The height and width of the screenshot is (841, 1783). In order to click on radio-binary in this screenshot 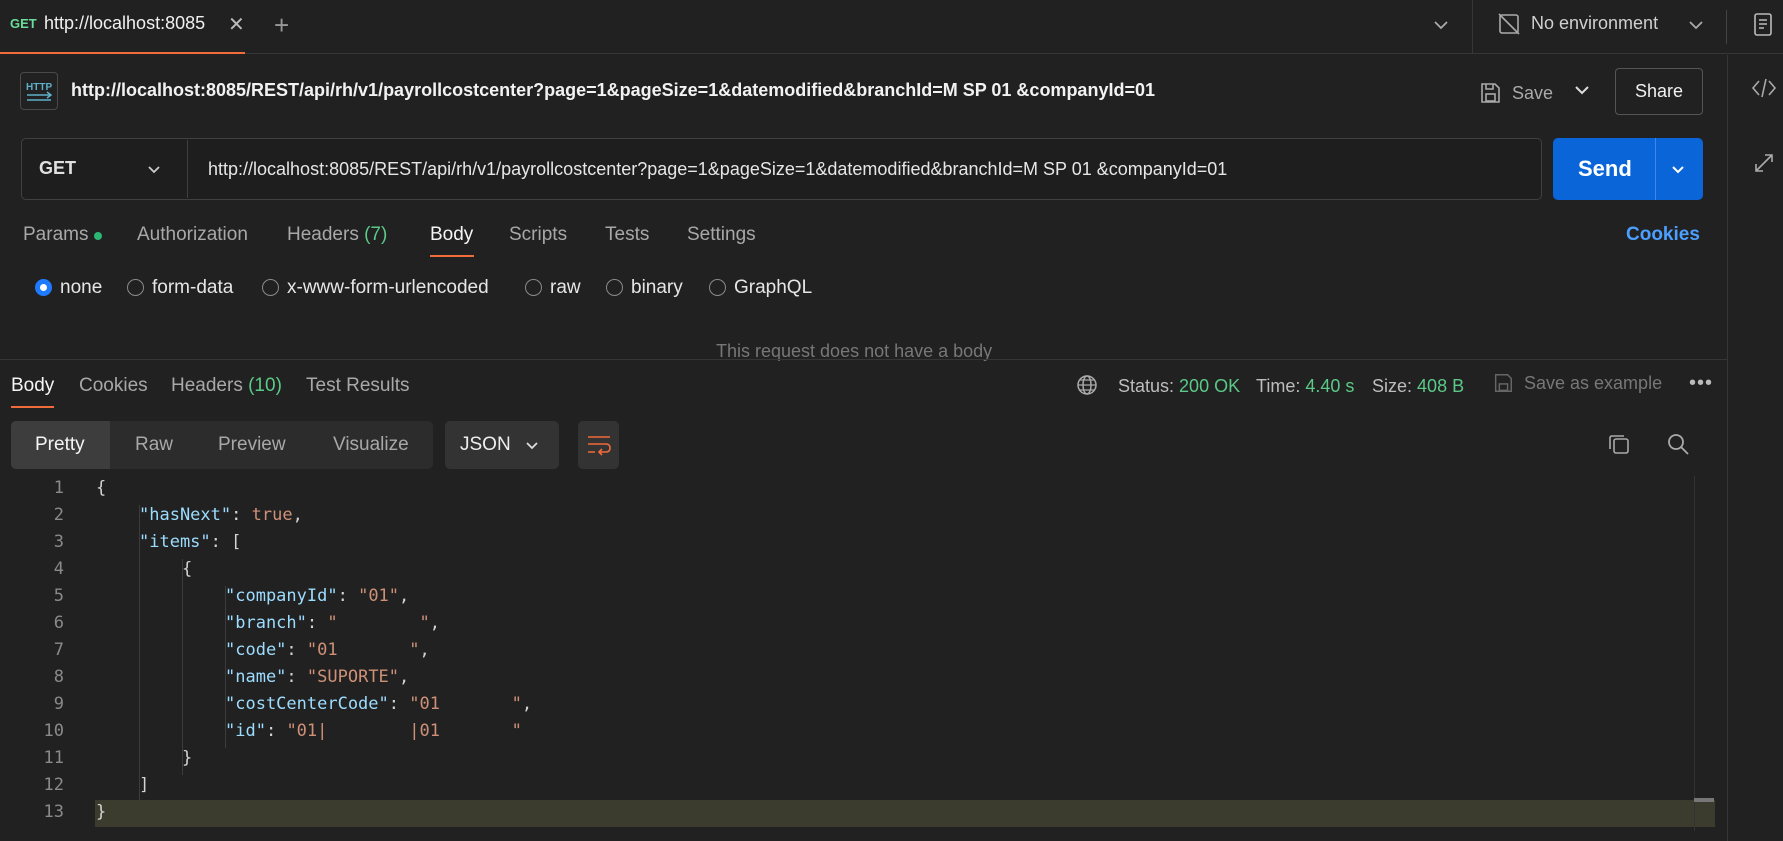, I will do `click(614, 287)`.